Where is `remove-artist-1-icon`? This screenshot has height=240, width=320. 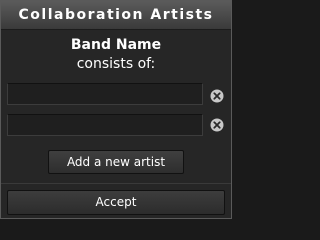
remove-artist-1-icon is located at coordinates (217, 96).